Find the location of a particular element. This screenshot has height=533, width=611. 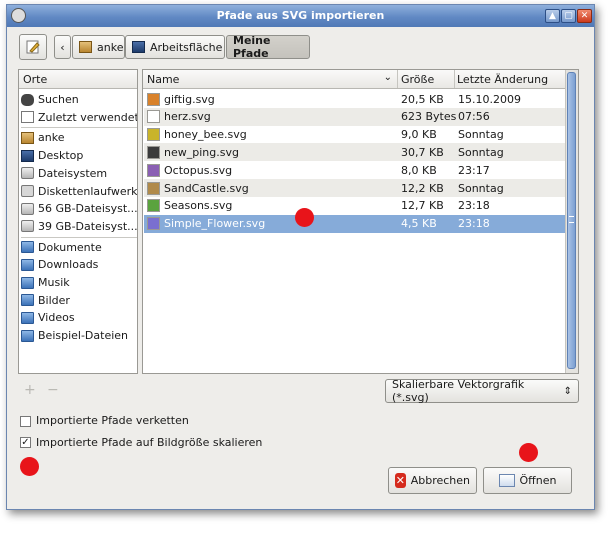

sidebar-item: anke is located at coordinates (79, 137).